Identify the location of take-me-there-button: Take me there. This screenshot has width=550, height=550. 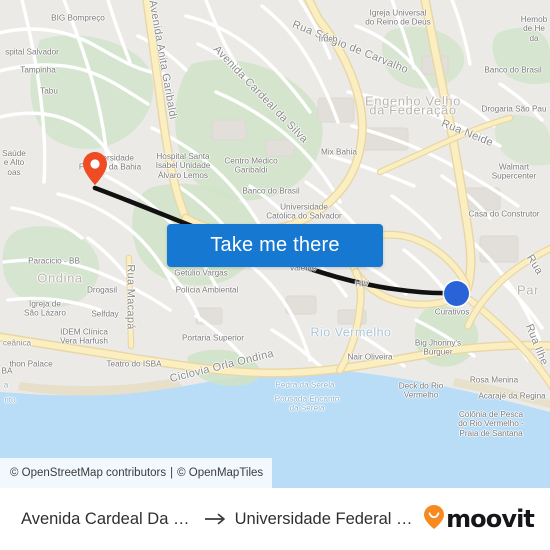
(275, 245).